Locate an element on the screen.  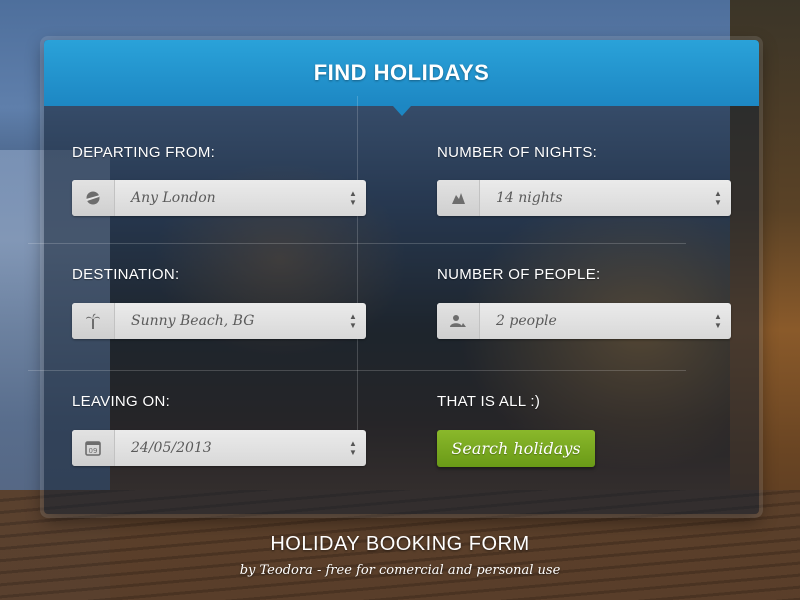
plane-globe-icon is located at coordinates (93, 198).